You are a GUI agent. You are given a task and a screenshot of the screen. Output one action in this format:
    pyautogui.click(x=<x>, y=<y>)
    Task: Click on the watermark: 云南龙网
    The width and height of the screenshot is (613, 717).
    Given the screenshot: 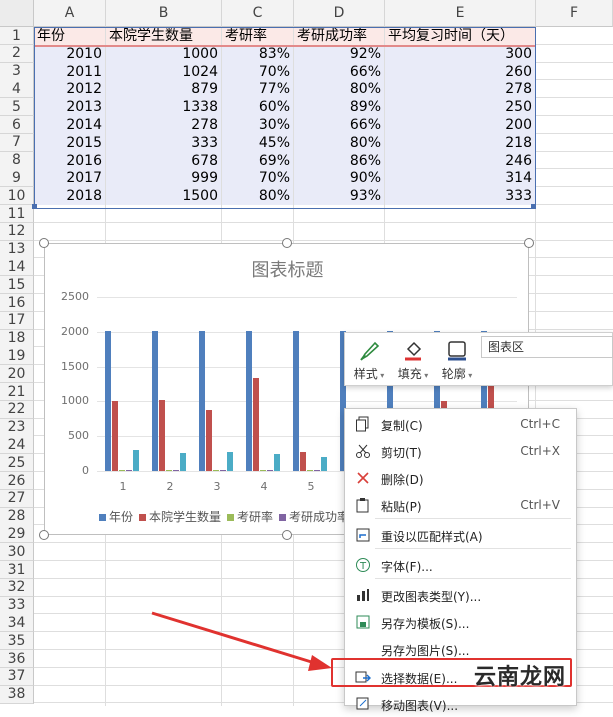 What is the action you would take?
    pyautogui.click(x=520, y=677)
    